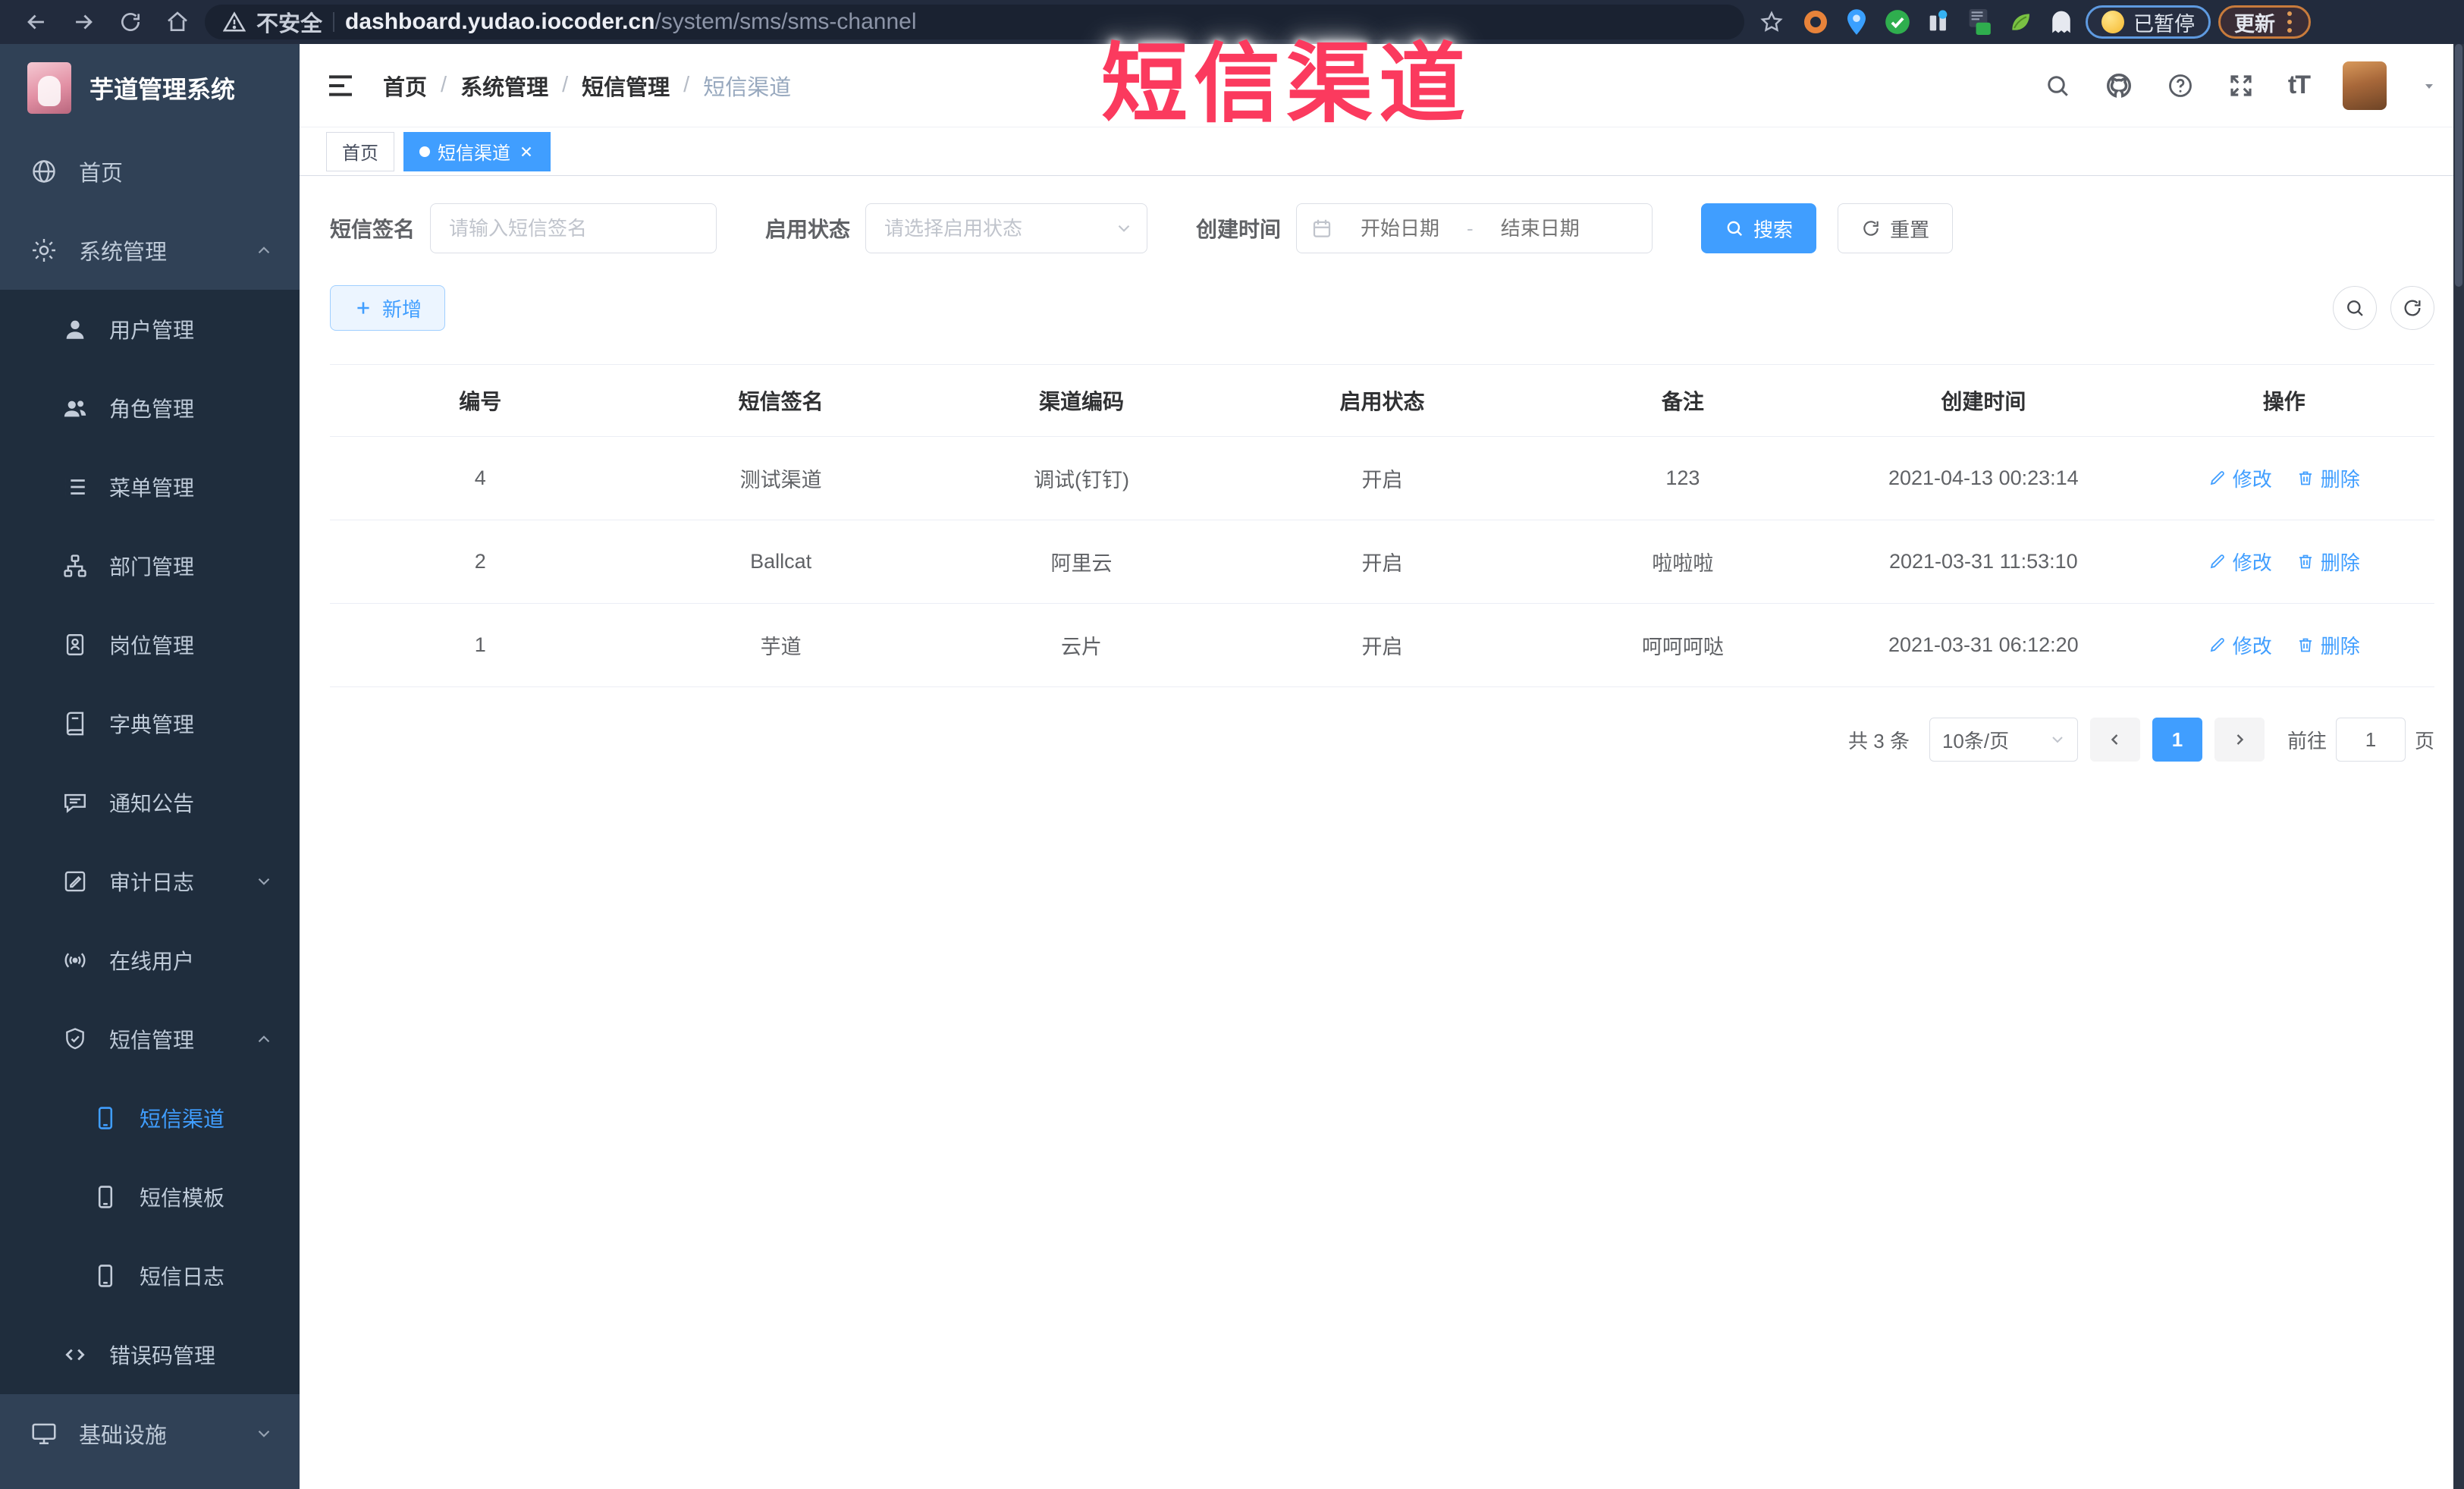 The width and height of the screenshot is (2464, 1489). Describe the element at coordinates (150, 251) in the screenshot. I see `sidebar-item-system-management: 系统管理` at that location.